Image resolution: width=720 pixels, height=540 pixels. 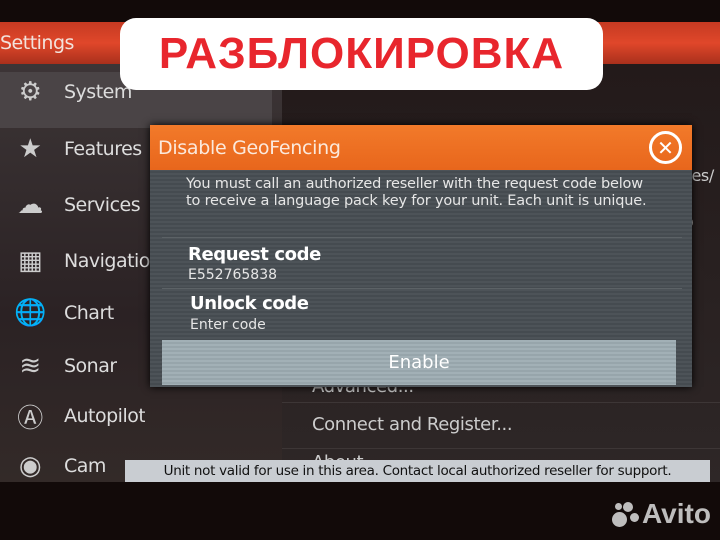 I want to click on request-code-label: Request code, so click(x=254, y=254).